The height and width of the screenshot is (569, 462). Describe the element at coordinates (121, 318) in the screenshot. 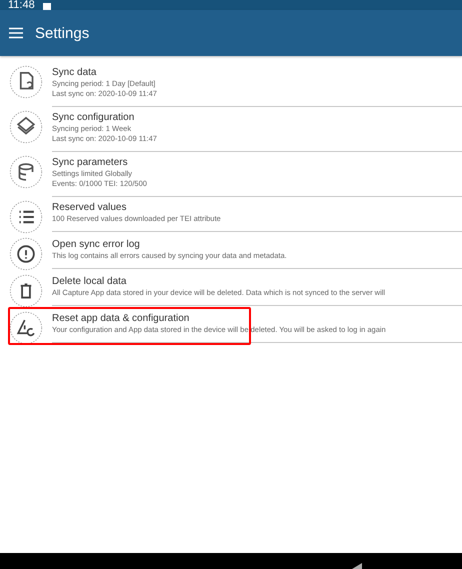

I see `item-title: Reset app data & configuration` at that location.